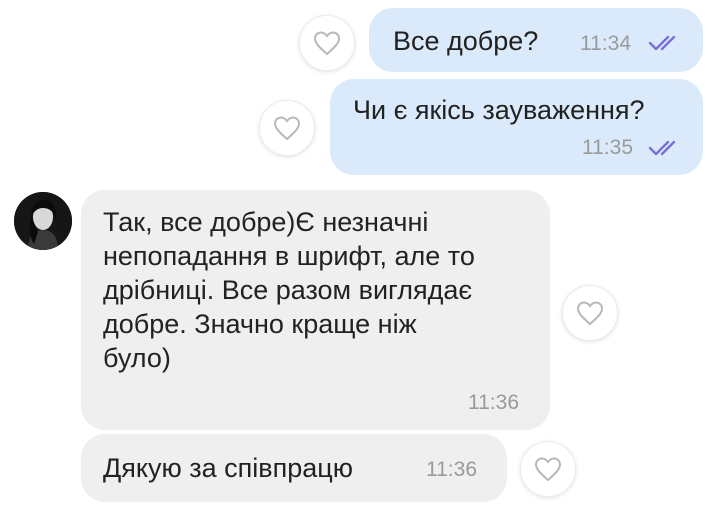  What do you see at coordinates (466, 41) in the screenshot?
I see `message-text: Все добре?` at bounding box center [466, 41].